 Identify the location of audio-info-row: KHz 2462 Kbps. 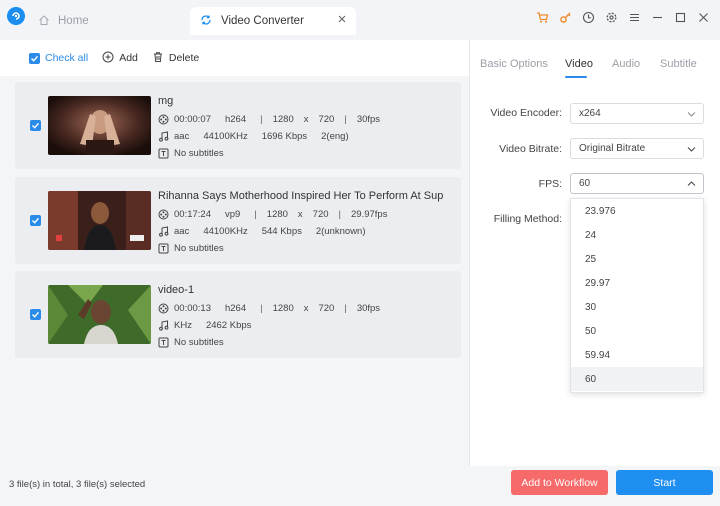
(211, 325).